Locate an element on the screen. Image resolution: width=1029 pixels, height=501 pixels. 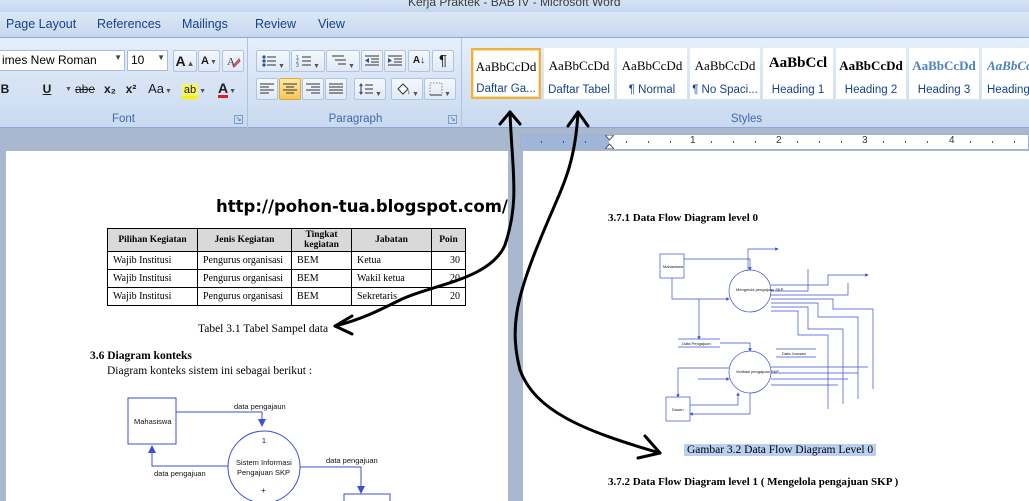
table-cell: Pengurus organisasi is located at coordinates (244, 260).